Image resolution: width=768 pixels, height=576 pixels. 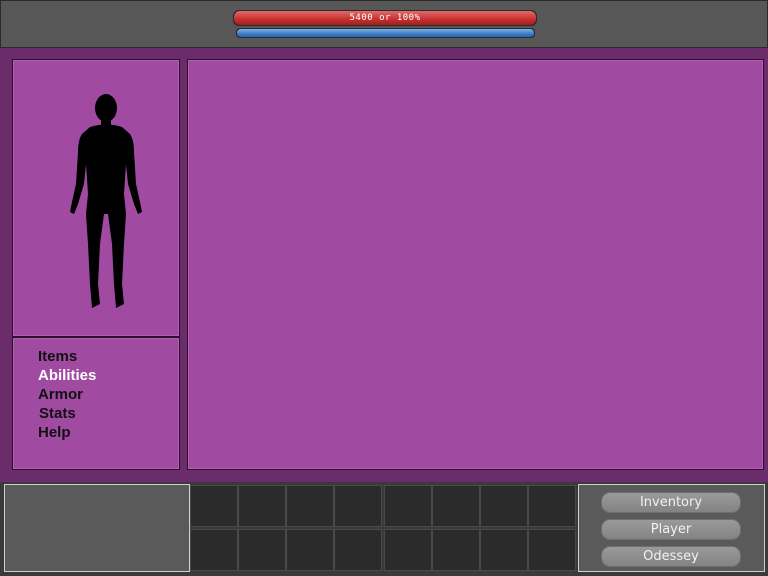 I want to click on menu-item-items: Items, so click(x=57, y=357).